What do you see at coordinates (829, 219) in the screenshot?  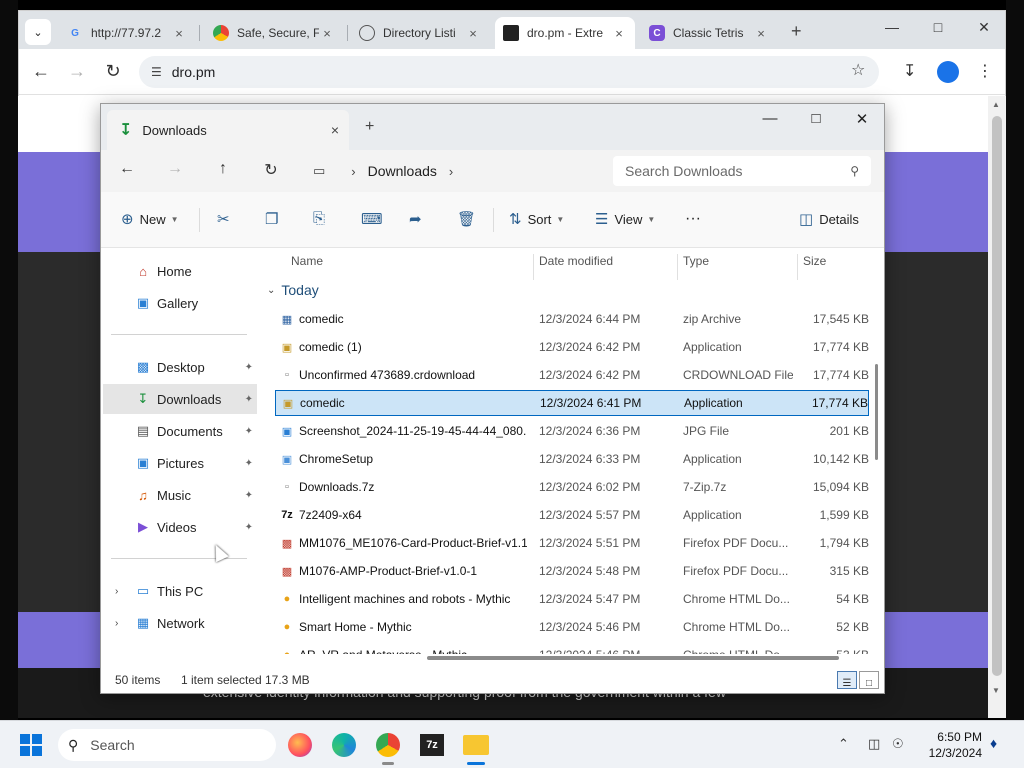 I see `details-pane-button: ◫ Details` at bounding box center [829, 219].